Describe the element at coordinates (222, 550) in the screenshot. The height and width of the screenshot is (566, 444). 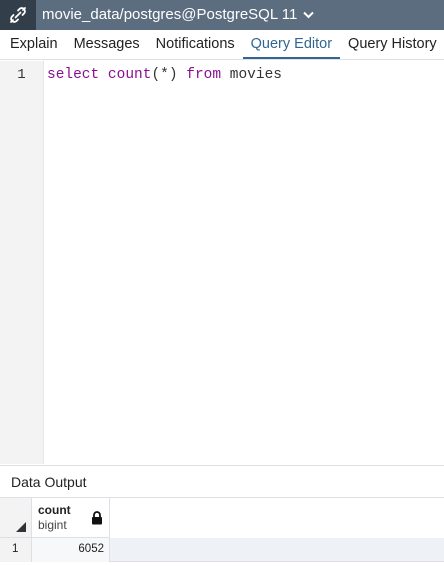
I see `table-row: 1 6052` at that location.